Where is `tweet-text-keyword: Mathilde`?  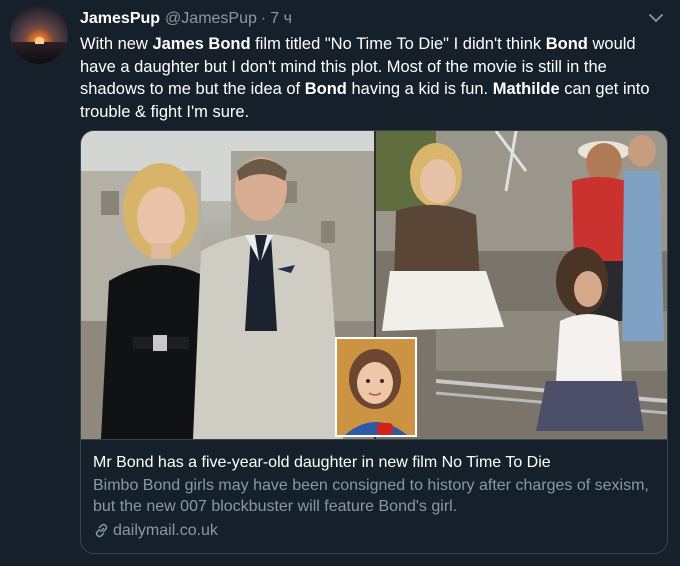
tweet-text-keyword: Mathilde is located at coordinates (526, 89).